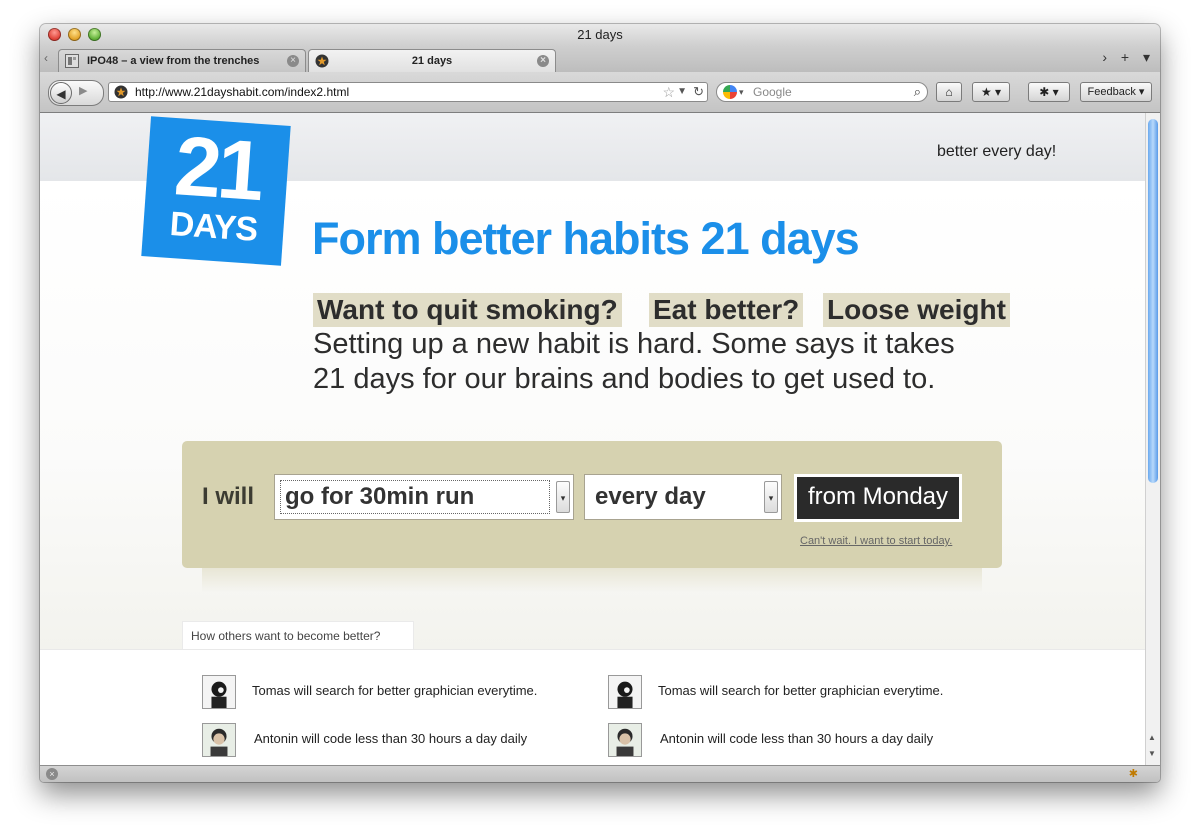 Image resolution: width=1200 pixels, height=837 pixels. What do you see at coordinates (949, 92) in the screenshot?
I see `home-icon: ⌂` at bounding box center [949, 92].